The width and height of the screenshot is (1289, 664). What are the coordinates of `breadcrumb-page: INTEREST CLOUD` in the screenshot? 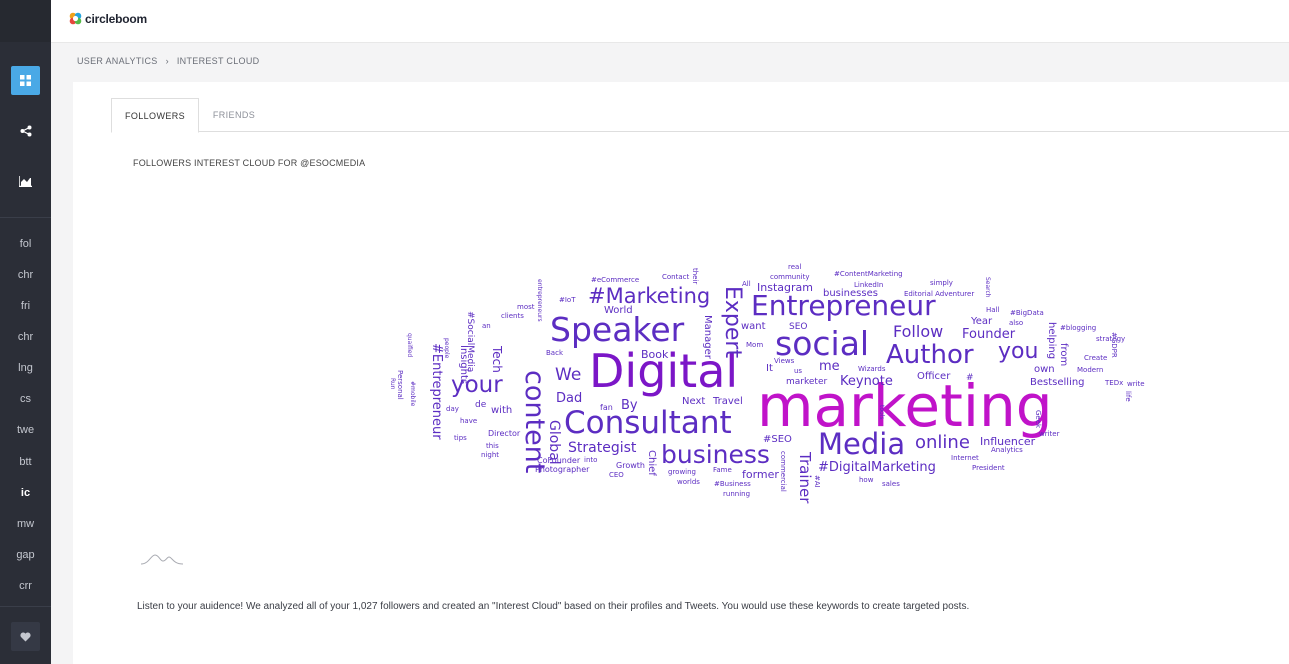 It's located at (218, 61).